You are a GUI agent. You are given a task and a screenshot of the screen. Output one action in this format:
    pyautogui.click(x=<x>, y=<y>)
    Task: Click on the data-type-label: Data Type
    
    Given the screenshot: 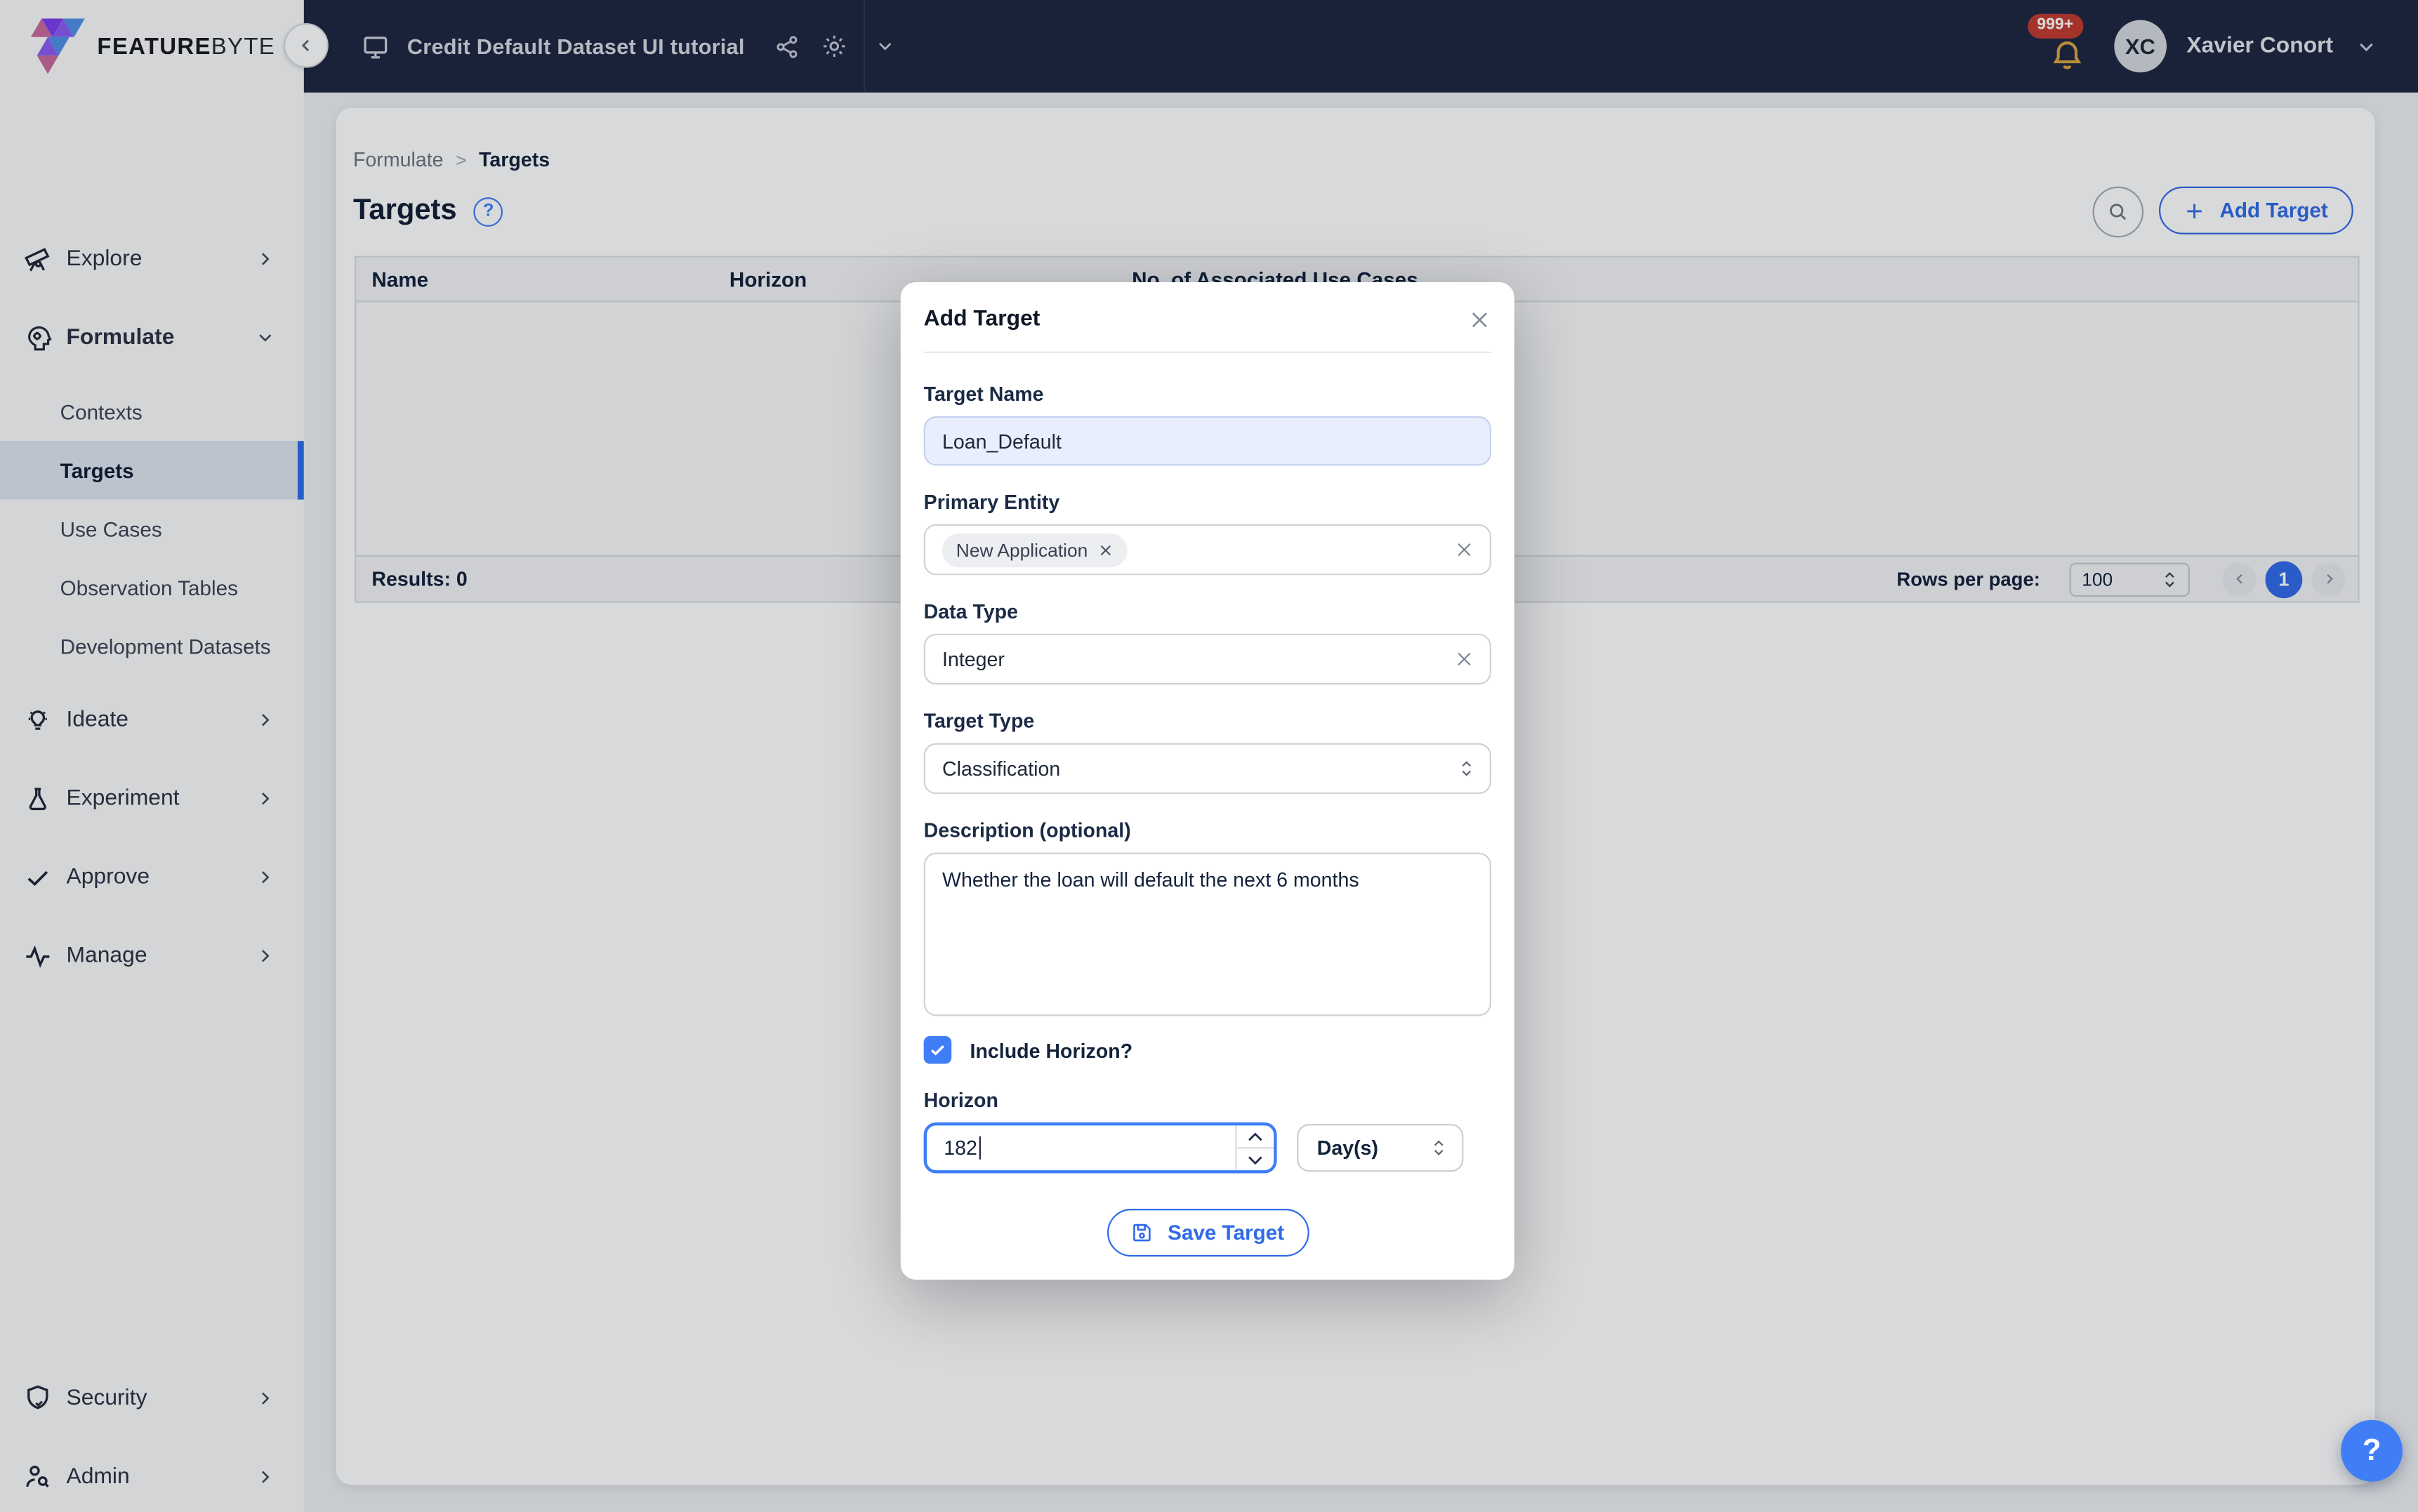 What is the action you would take?
    pyautogui.click(x=971, y=611)
    